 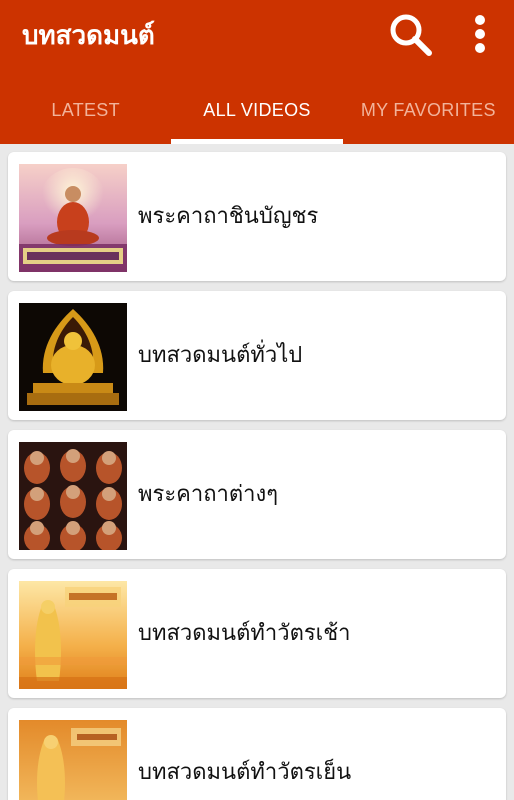 I want to click on tab-bar: LATEST ALL VIDEOS MY FAVORITES, so click(x=257, y=112).